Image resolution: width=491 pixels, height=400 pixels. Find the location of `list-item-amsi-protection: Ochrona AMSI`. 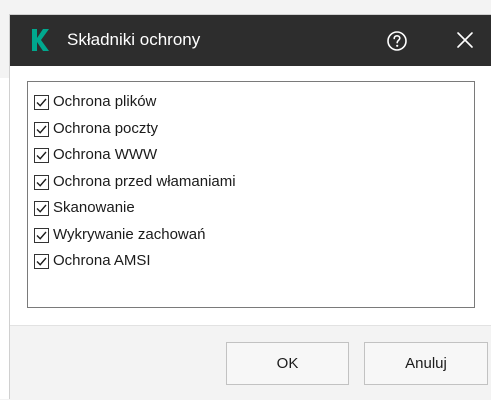

list-item-amsi-protection: Ochrona AMSI is located at coordinates (92, 261).